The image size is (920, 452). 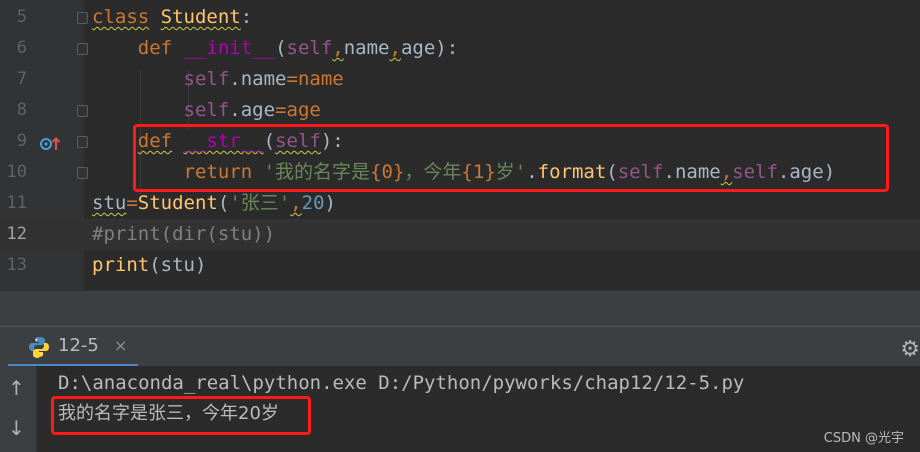 I want to click on line-number: 7, so click(x=21, y=79).